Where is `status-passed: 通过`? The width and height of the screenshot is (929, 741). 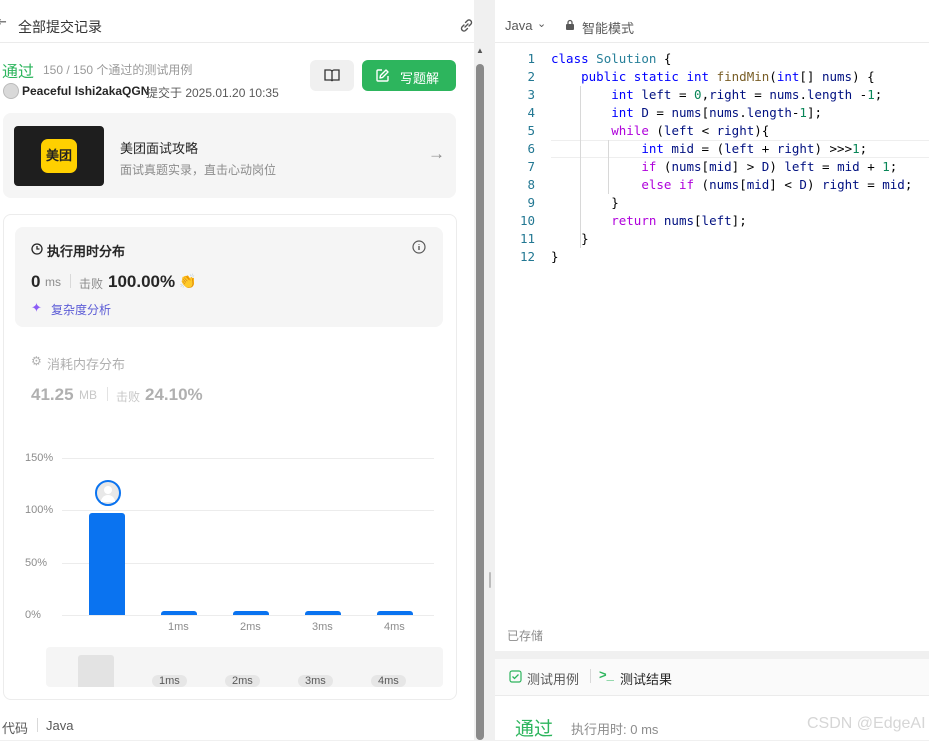 status-passed: 通过 is located at coordinates (18, 72).